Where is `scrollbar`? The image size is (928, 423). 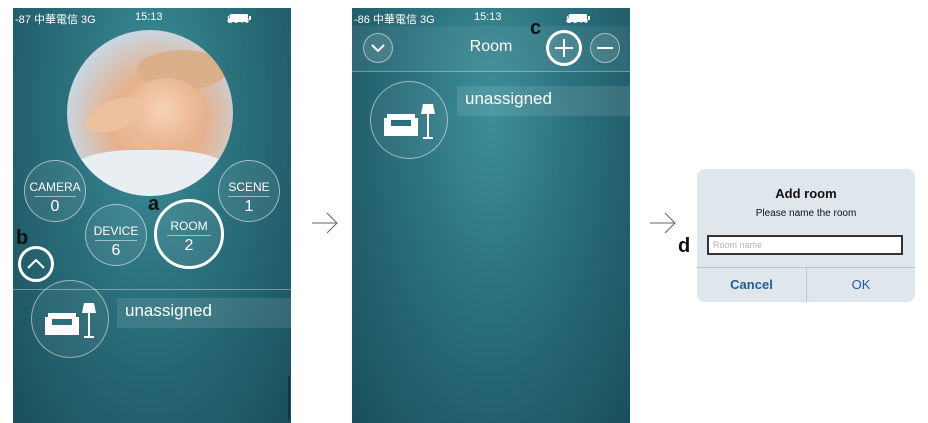 scrollbar is located at coordinates (289, 398).